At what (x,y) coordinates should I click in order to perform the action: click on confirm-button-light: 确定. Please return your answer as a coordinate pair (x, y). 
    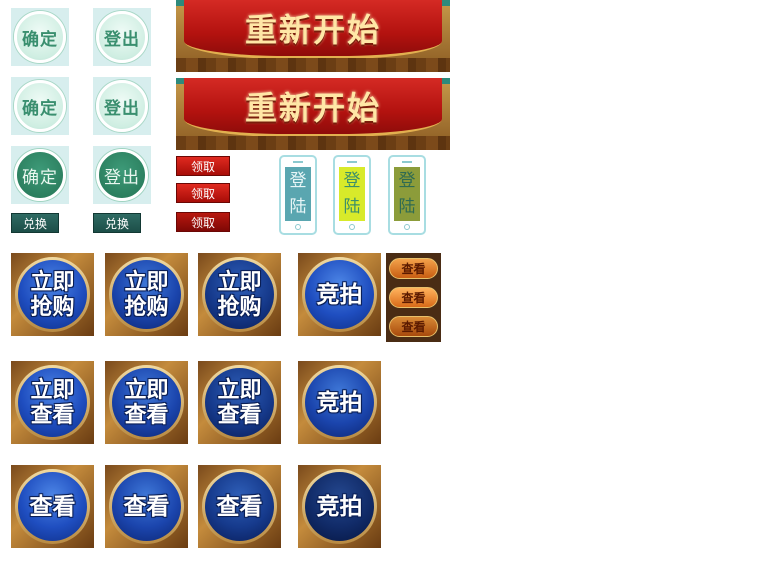
    Looking at the image, I should click on (40, 37).